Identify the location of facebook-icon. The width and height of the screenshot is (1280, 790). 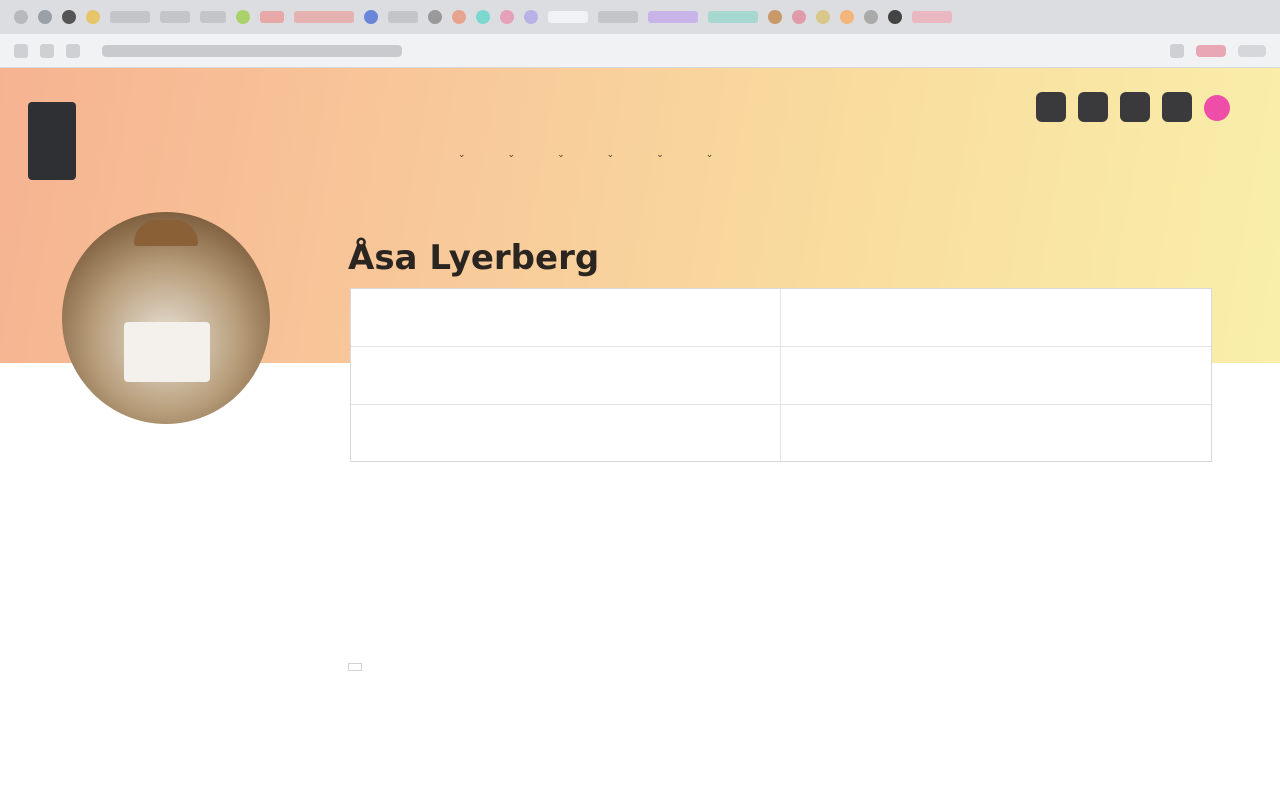
(1051, 107).